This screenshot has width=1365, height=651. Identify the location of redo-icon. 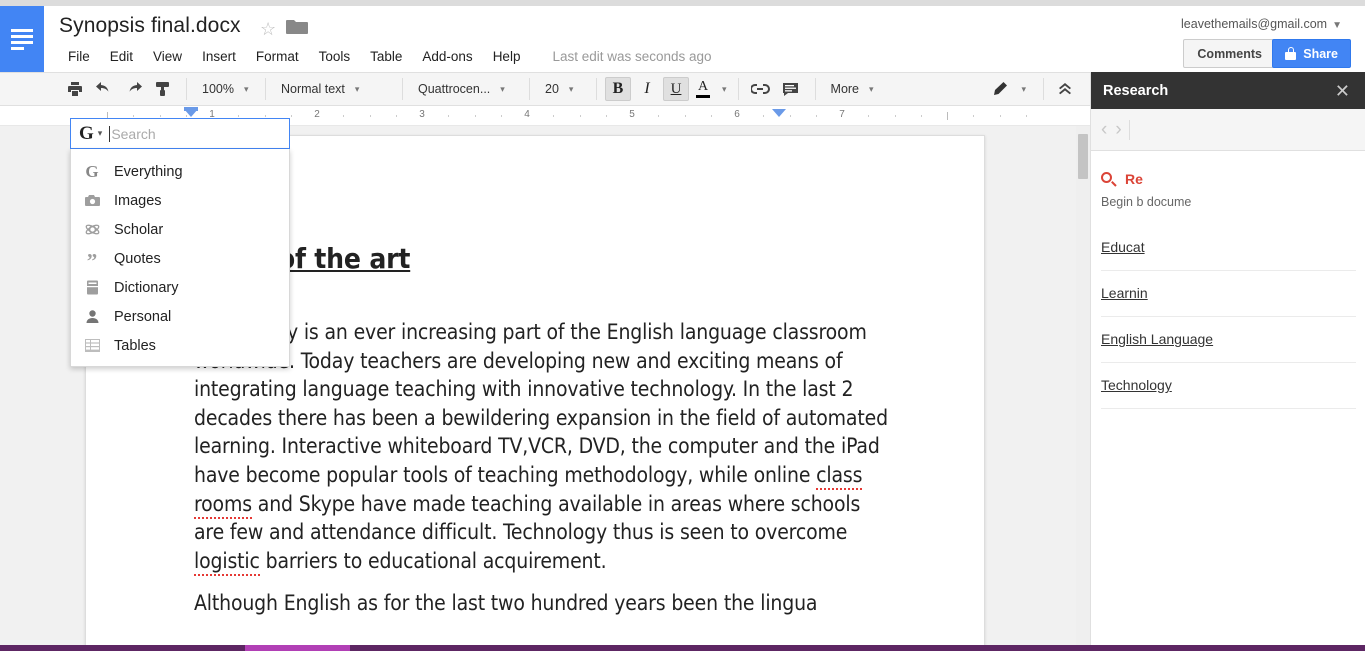
(133, 89).